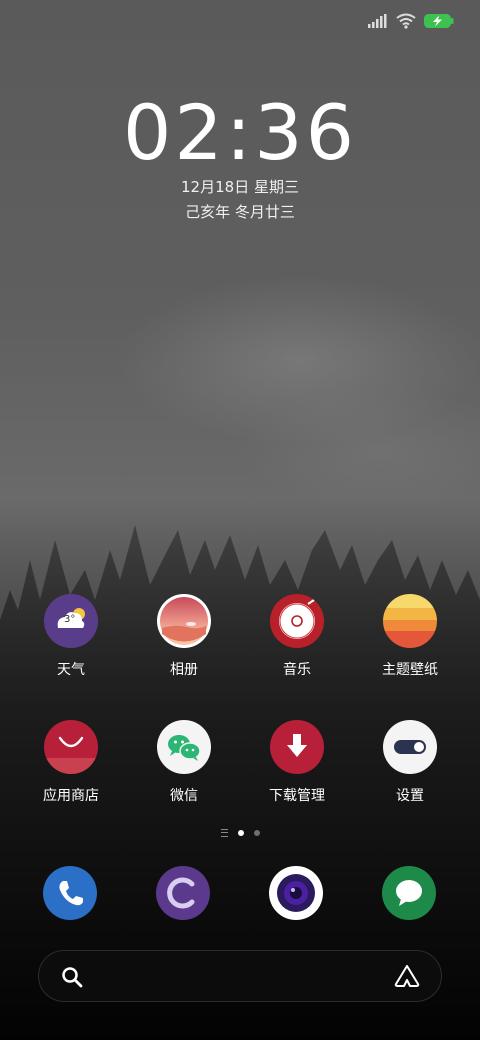 Image resolution: width=480 pixels, height=1040 pixels. Describe the element at coordinates (184, 621) in the screenshot. I see `gallery-icon` at that location.